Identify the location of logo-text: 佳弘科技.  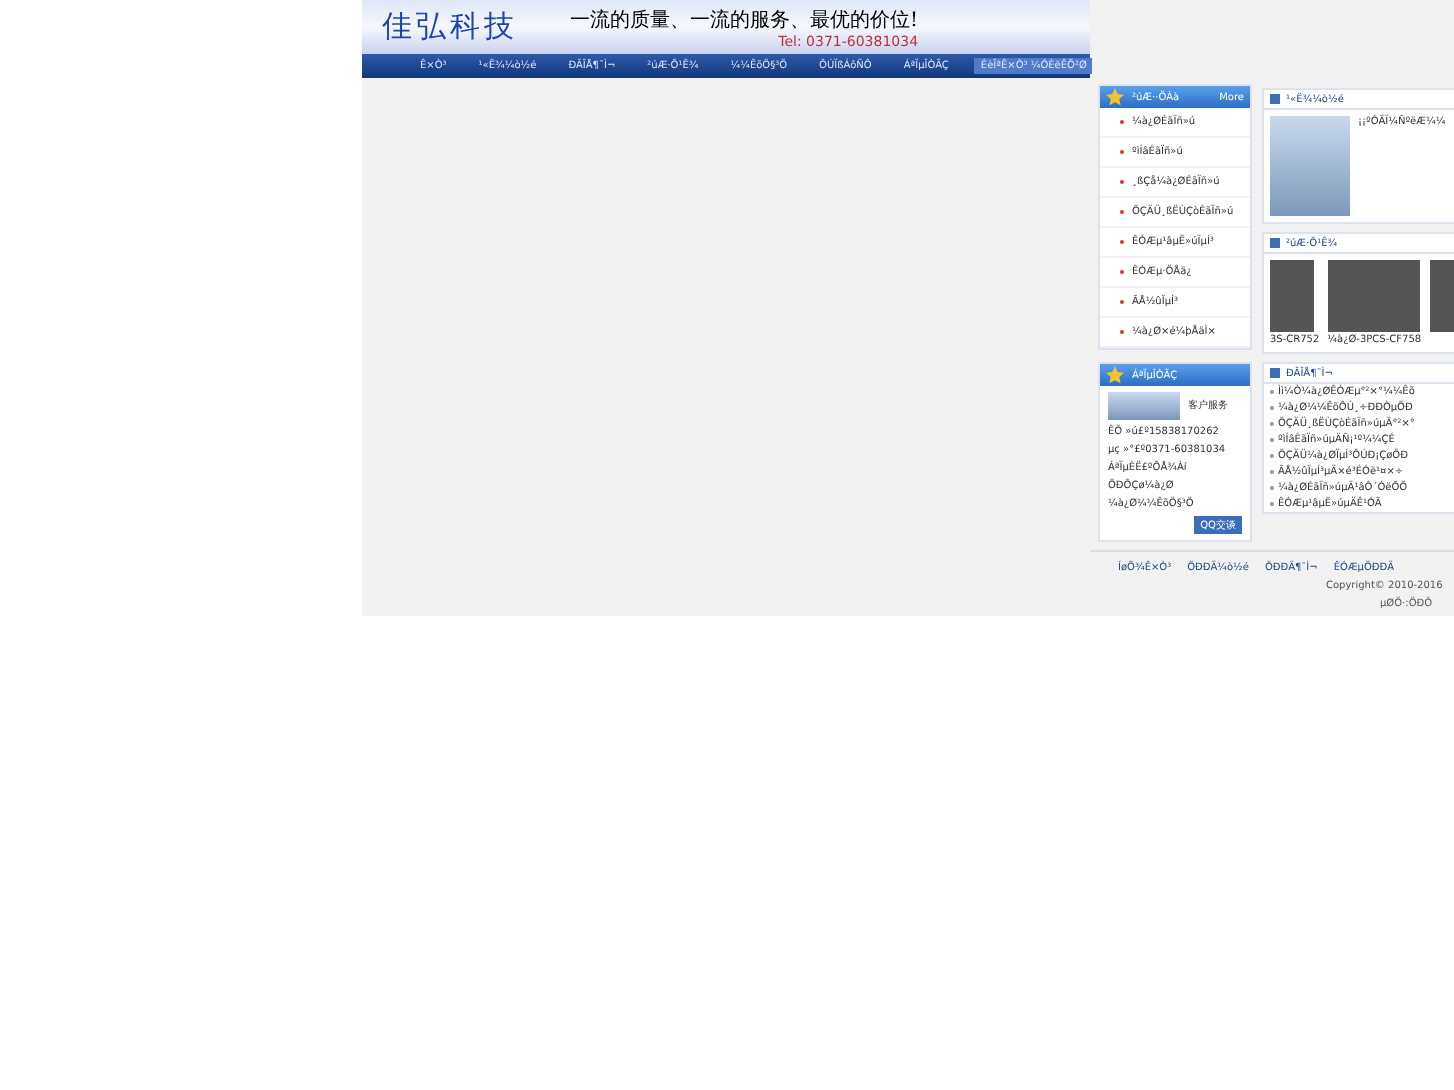
(450, 27).